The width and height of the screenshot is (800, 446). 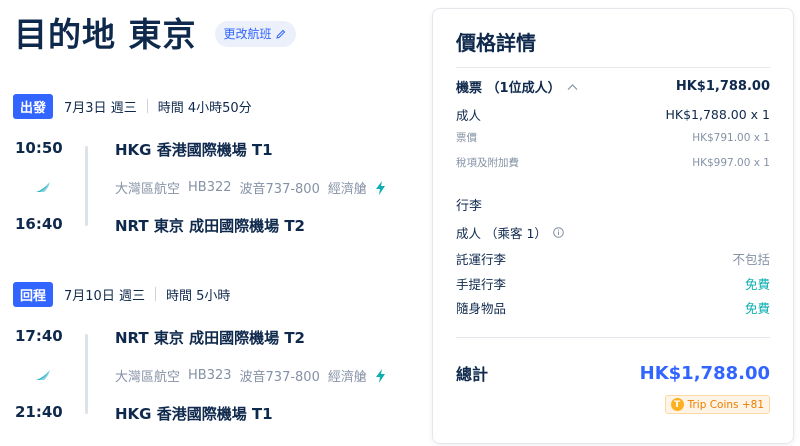 I want to click on price-details-title: 價格詳情, so click(x=496, y=43).